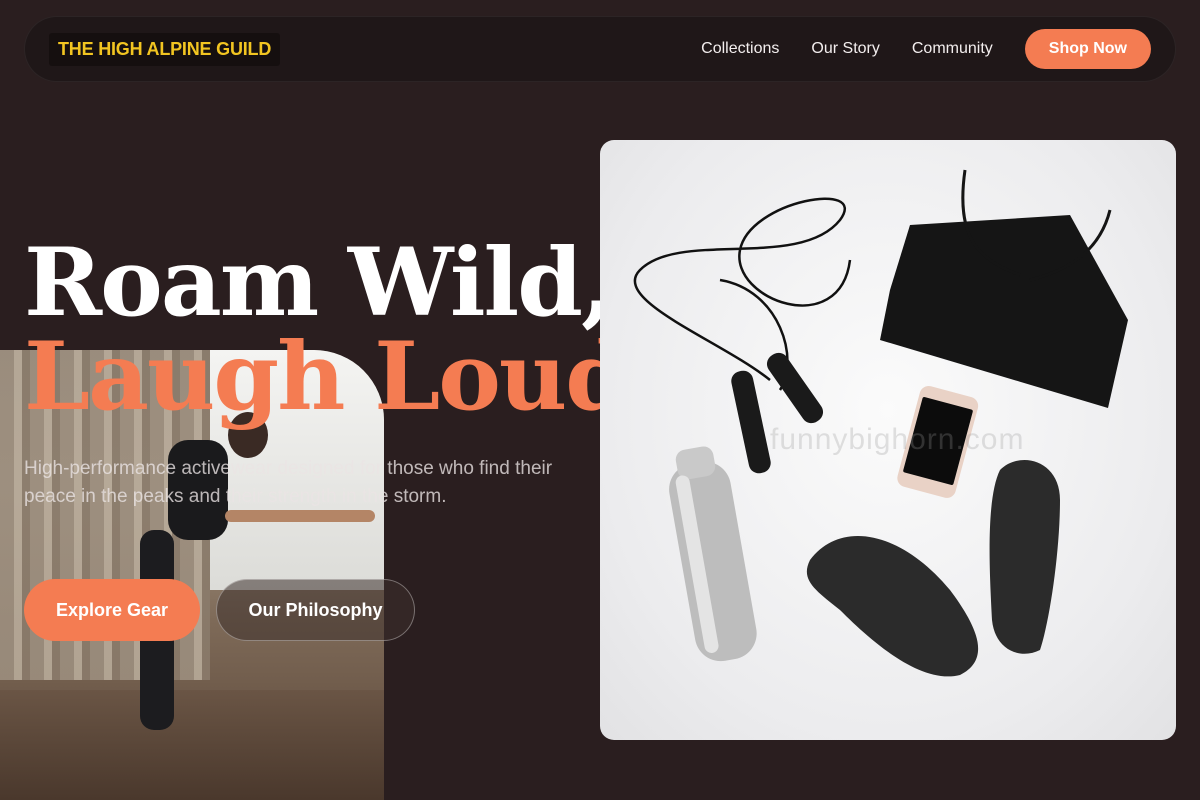  Describe the element at coordinates (112, 610) in the screenshot. I see `explore-gear-button: Explore Gear` at that location.